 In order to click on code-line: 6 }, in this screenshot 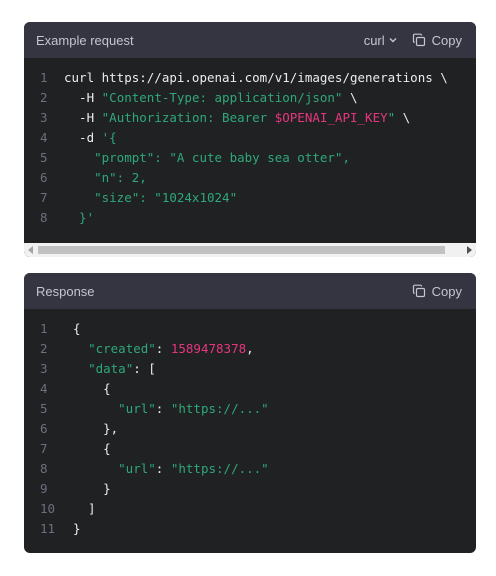, I will do `click(250, 429)`.